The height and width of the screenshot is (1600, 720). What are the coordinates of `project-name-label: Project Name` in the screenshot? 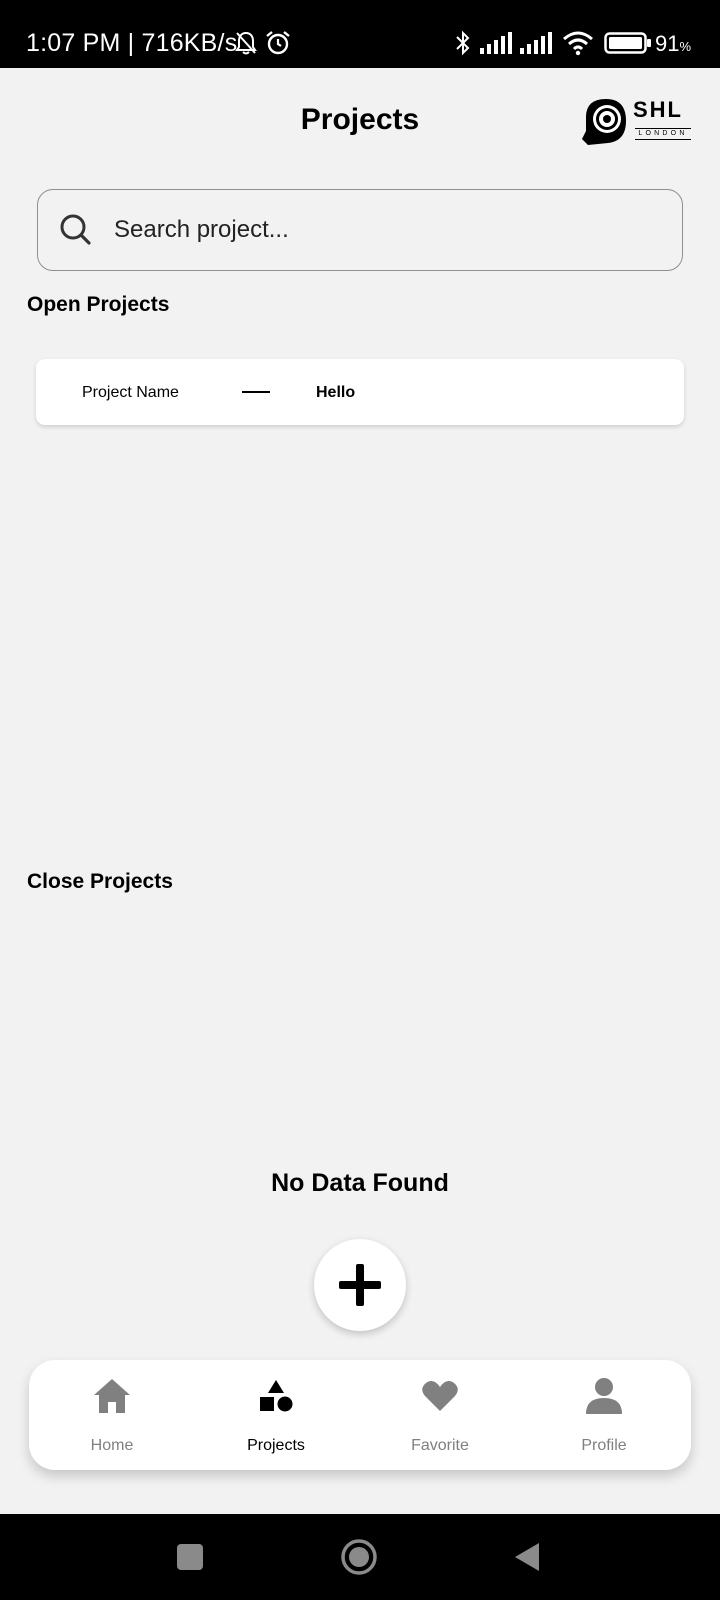 It's located at (130, 392).